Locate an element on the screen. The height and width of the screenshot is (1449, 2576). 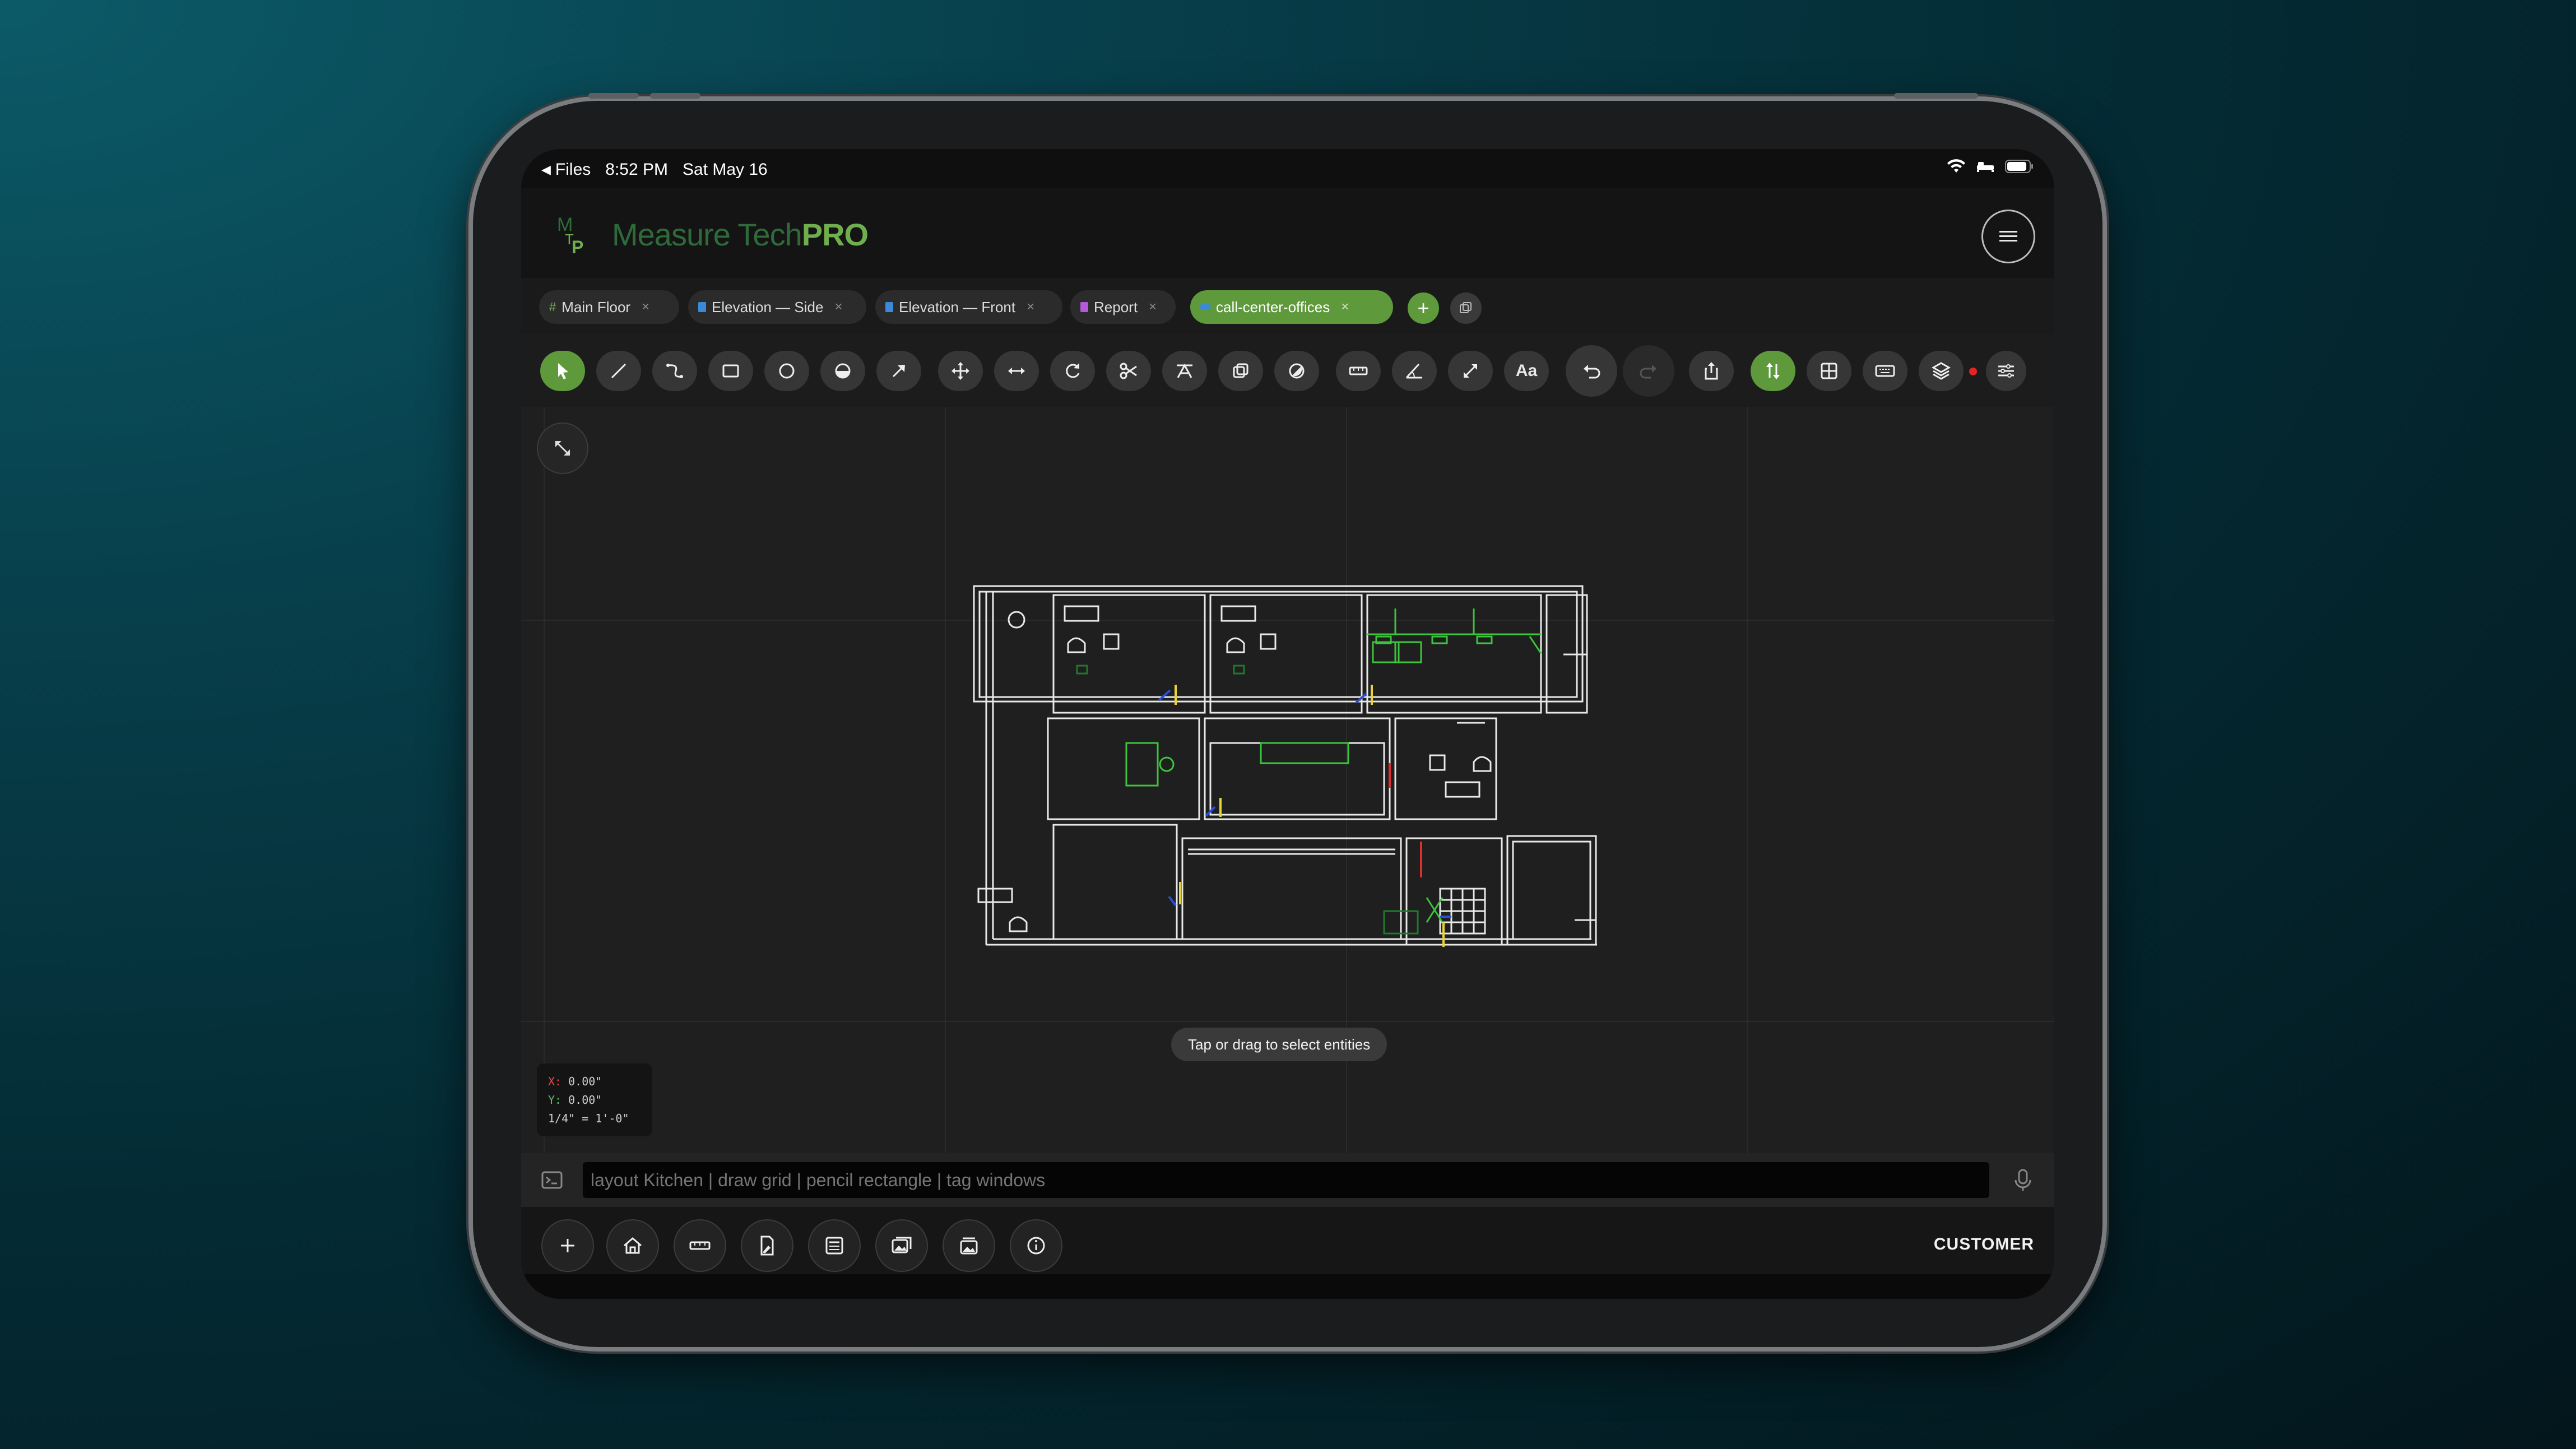
duplicate-tab-button is located at coordinates (1466, 308).